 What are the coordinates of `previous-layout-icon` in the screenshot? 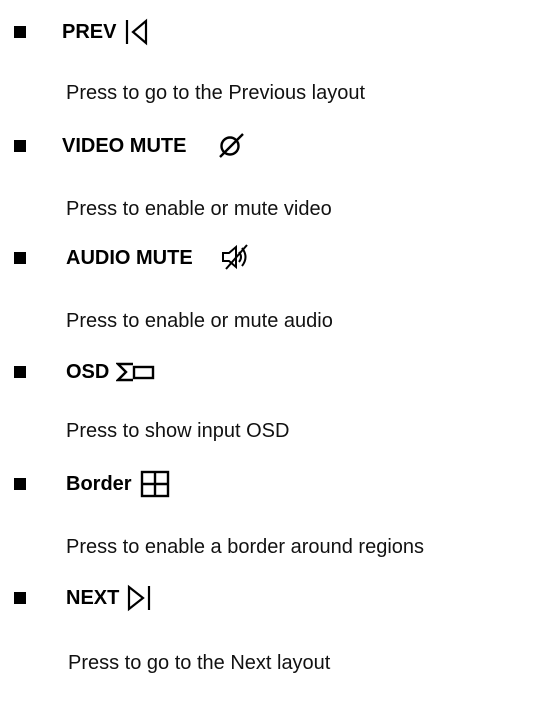 It's located at (136, 32).